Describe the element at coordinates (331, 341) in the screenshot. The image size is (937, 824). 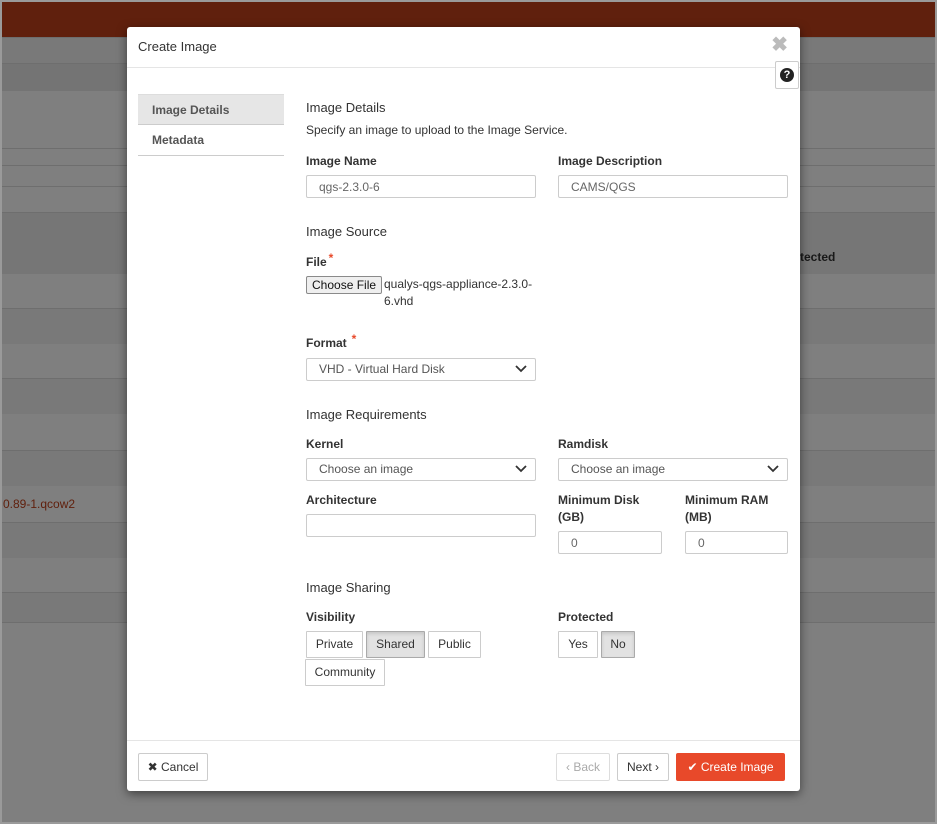
I see `format-label: Format *` at that location.